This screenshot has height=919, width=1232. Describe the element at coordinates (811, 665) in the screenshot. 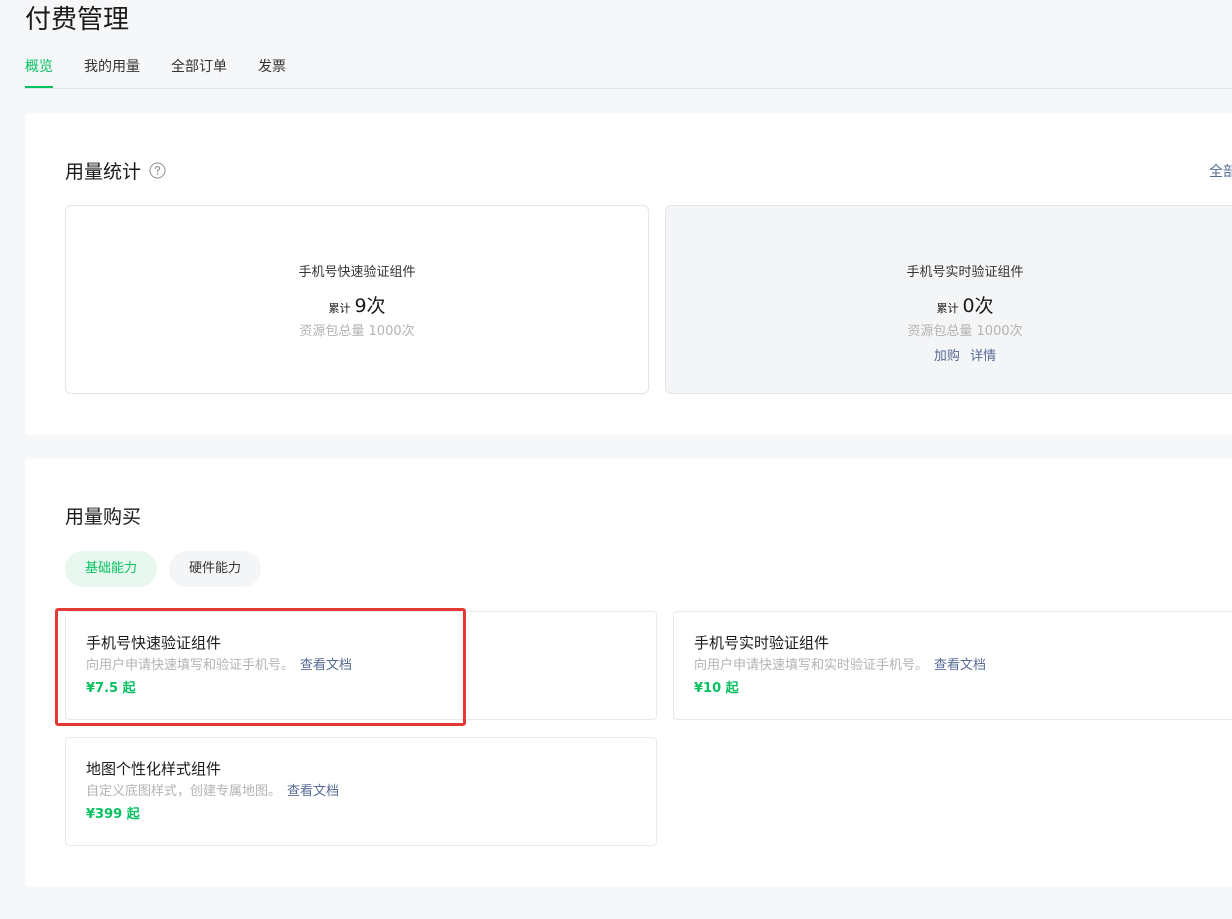

I see `product-description-text: 向用户申请快速填写和实时验证手机号。` at that location.